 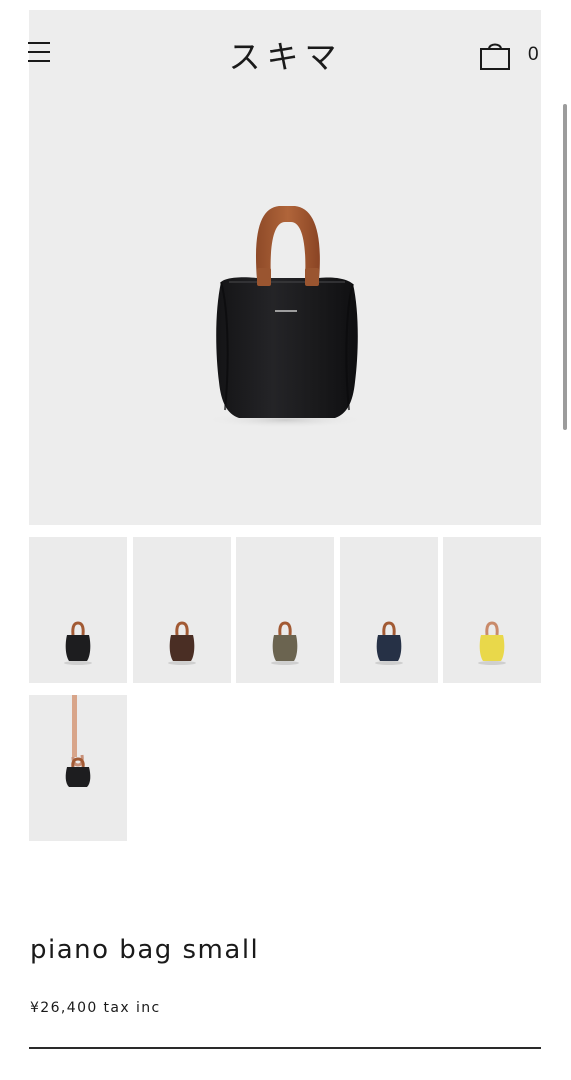 I want to click on divider, so click(x=285, y=1048).